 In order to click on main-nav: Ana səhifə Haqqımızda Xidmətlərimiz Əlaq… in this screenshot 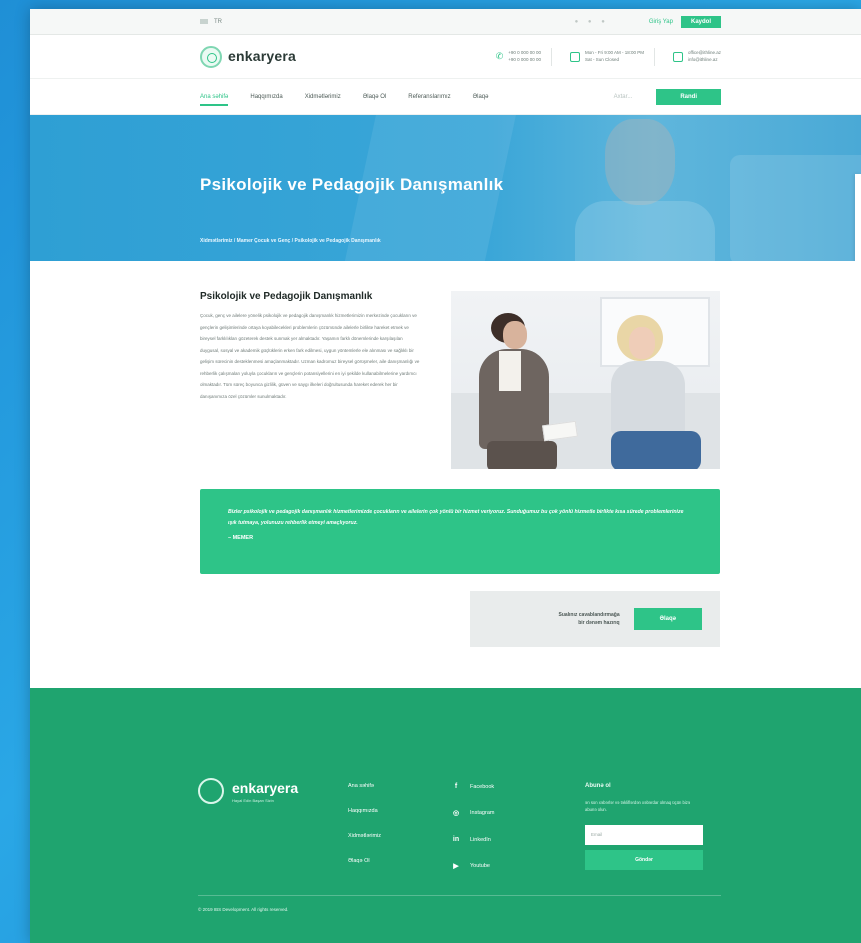, I will do `click(445, 97)`.